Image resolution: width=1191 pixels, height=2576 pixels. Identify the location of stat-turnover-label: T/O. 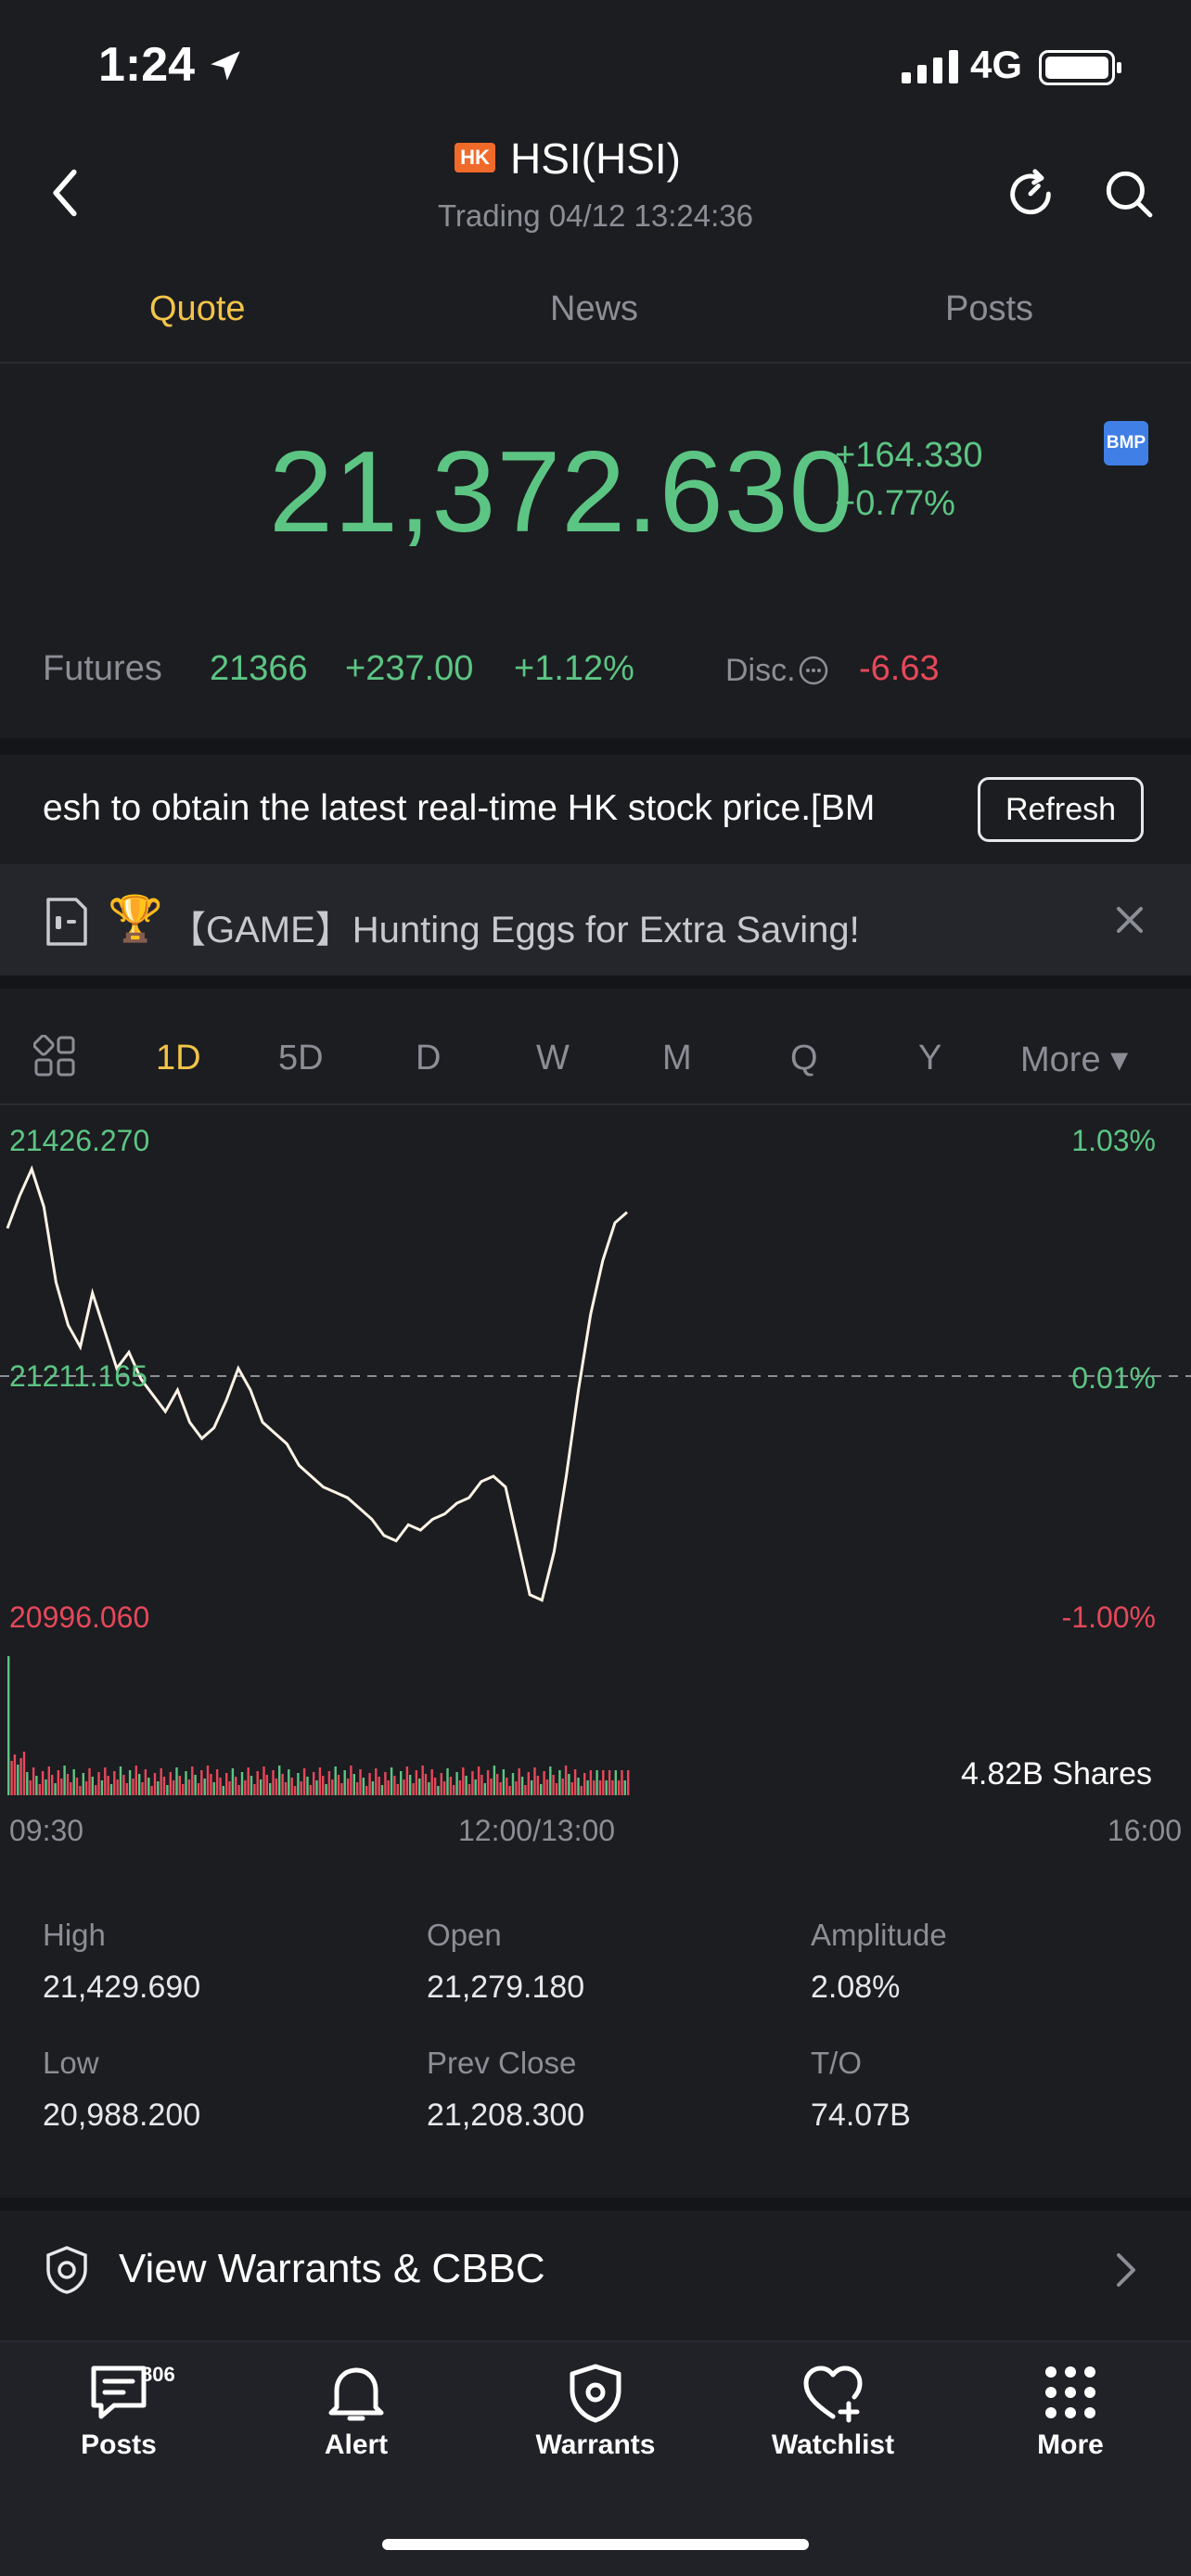
(836, 2063).